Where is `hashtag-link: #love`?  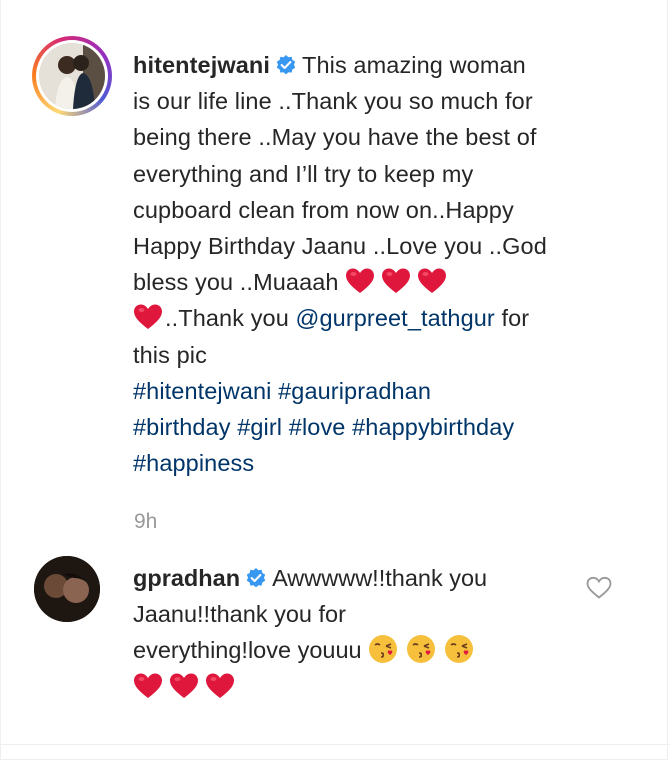 hashtag-link: #love is located at coordinates (317, 427).